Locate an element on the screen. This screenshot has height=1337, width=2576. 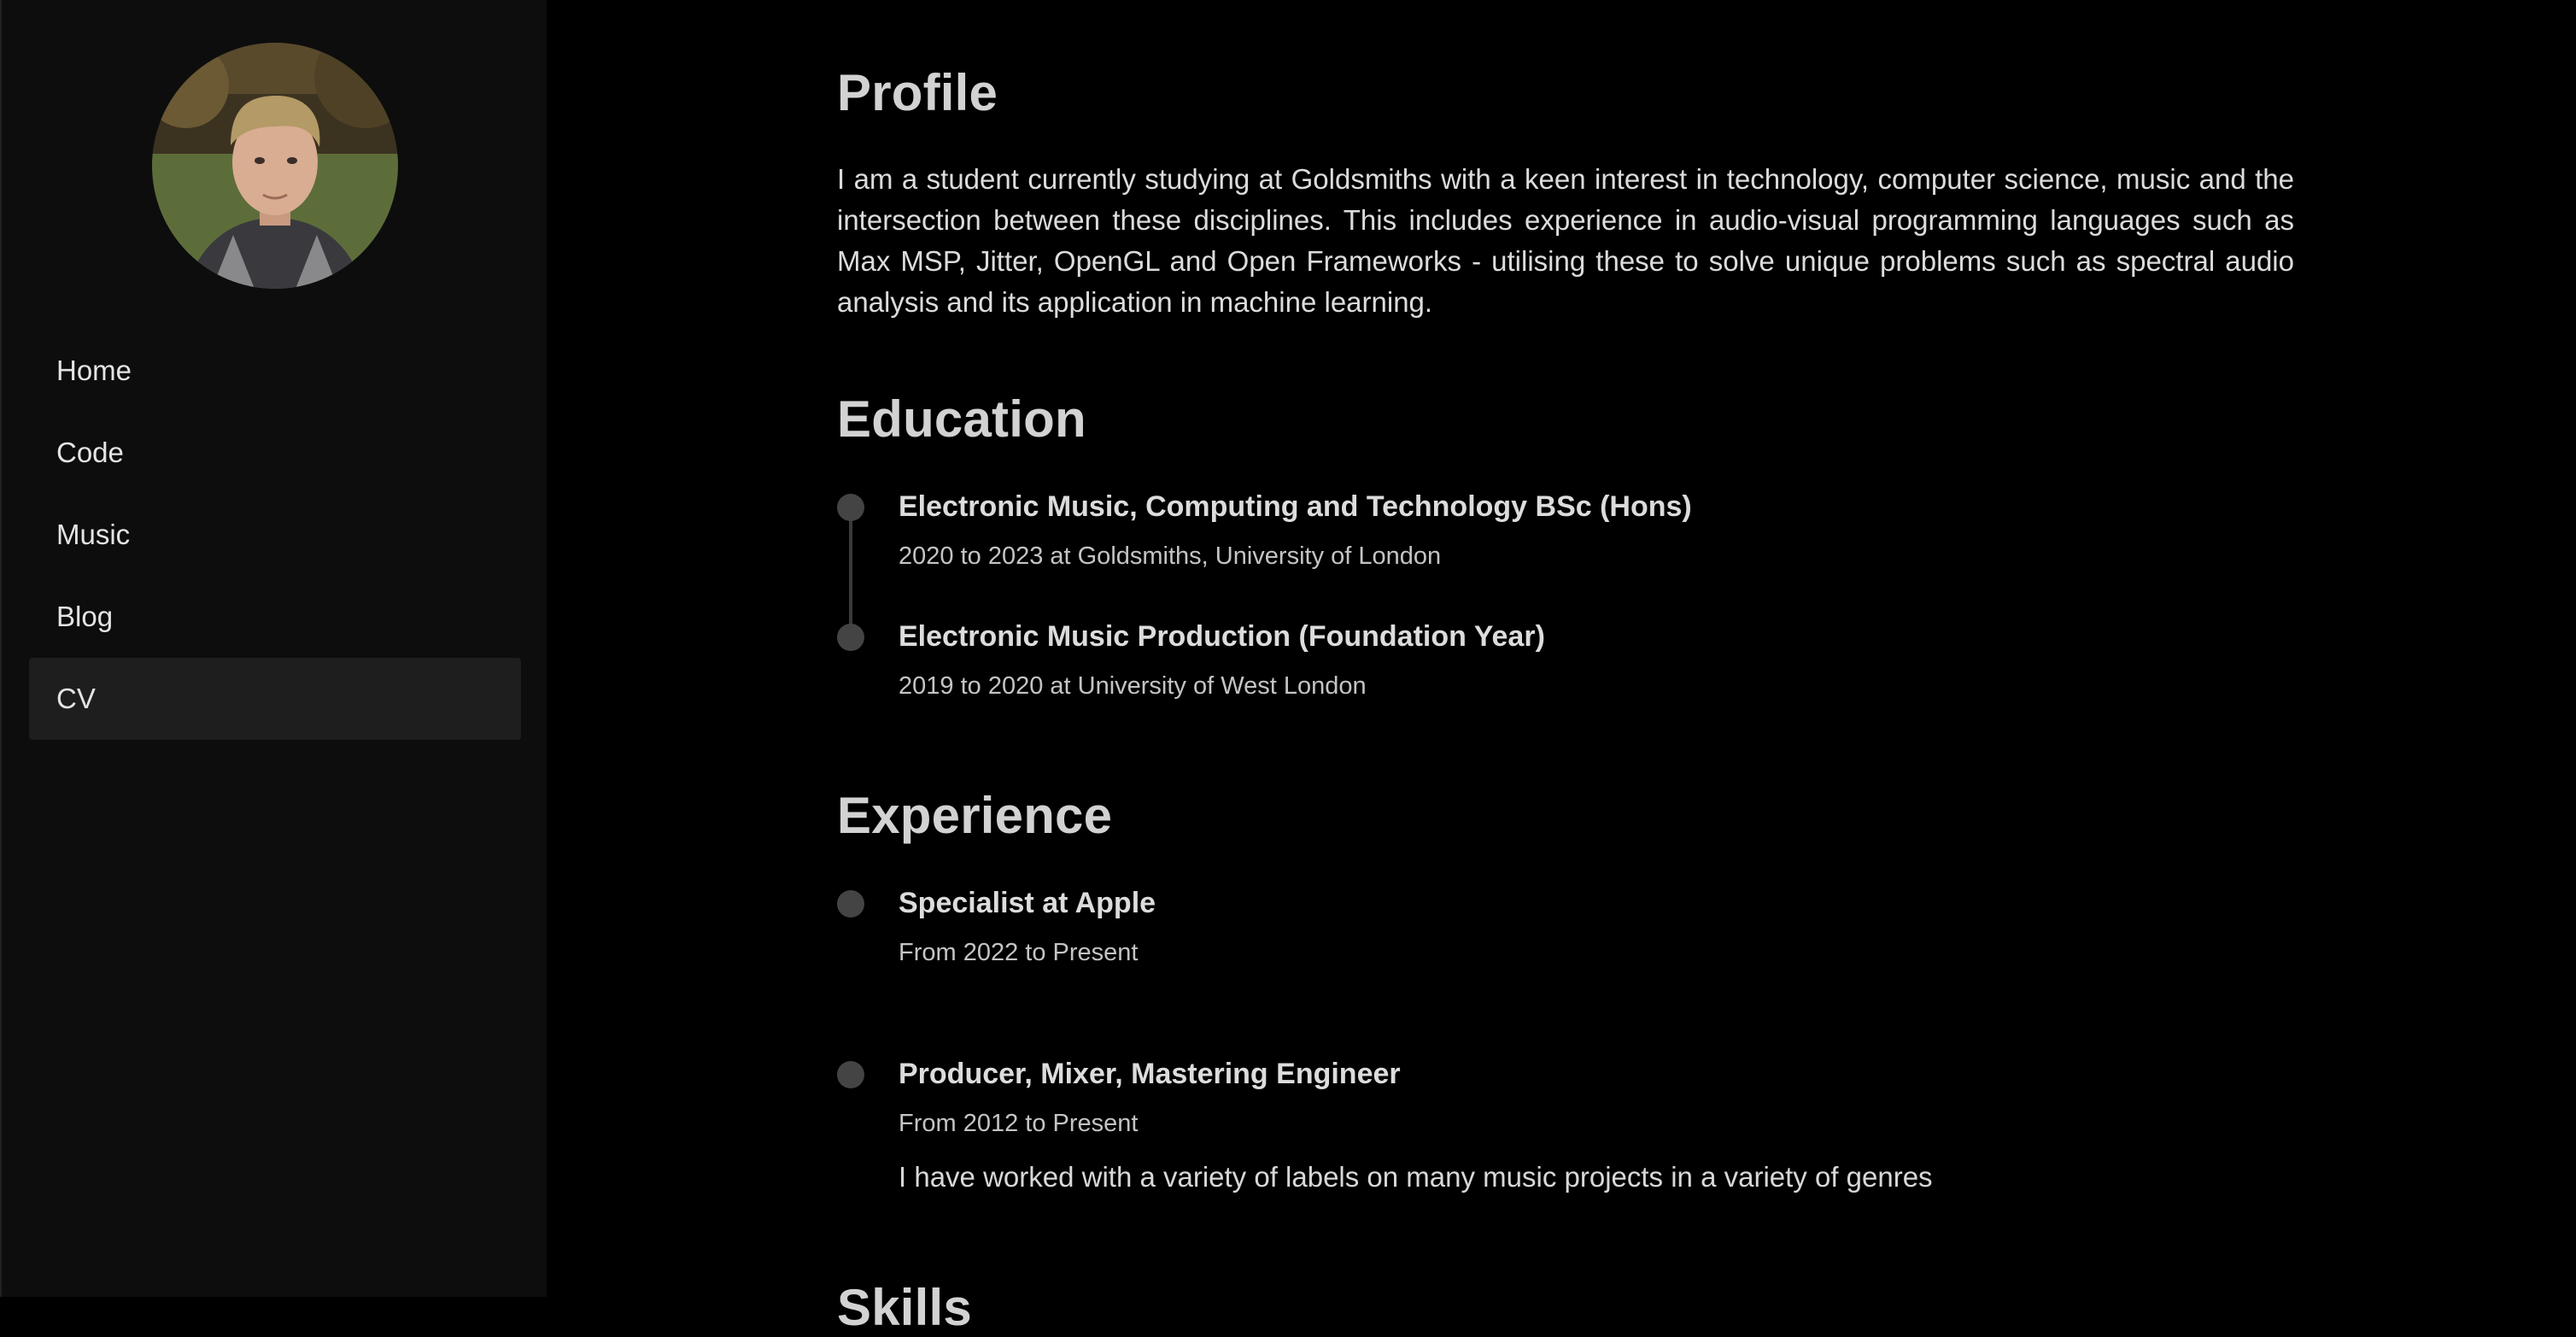
sidebar-nav: Home Code Music Blog CV is located at coordinates (275, 535).